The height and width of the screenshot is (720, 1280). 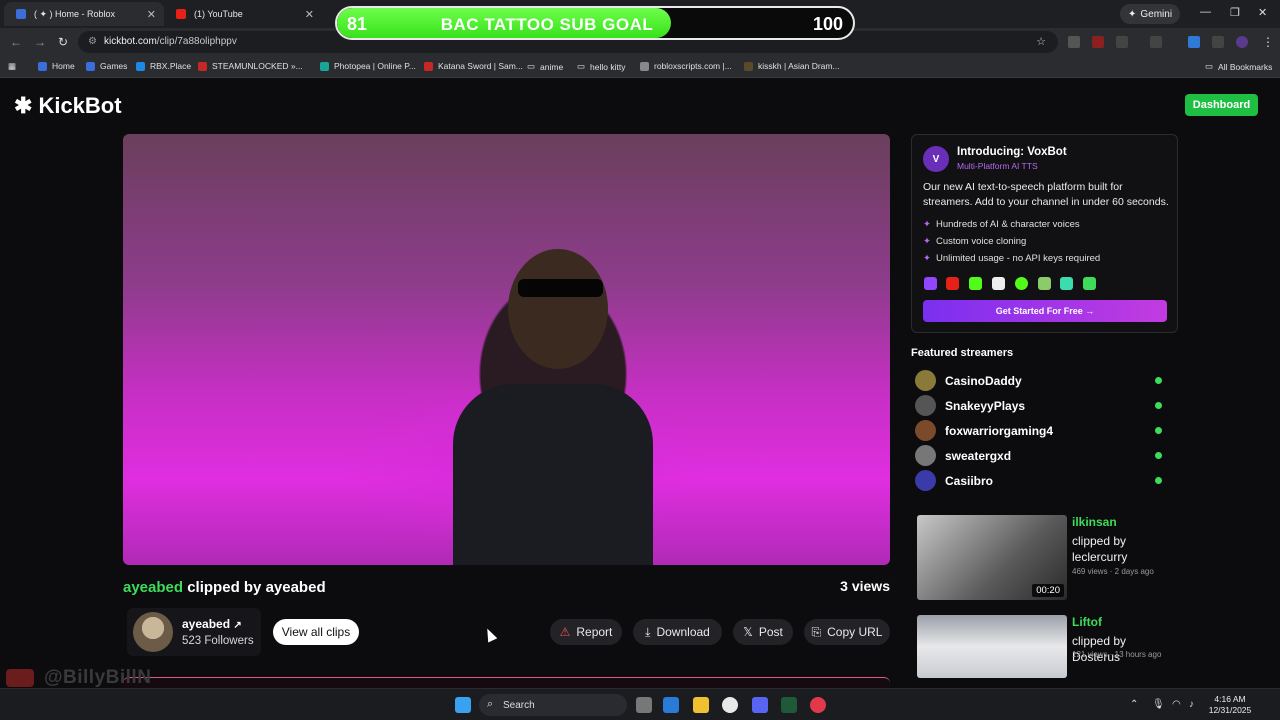 I want to click on forward-arrow-icon: →, so click(x=40, y=42).